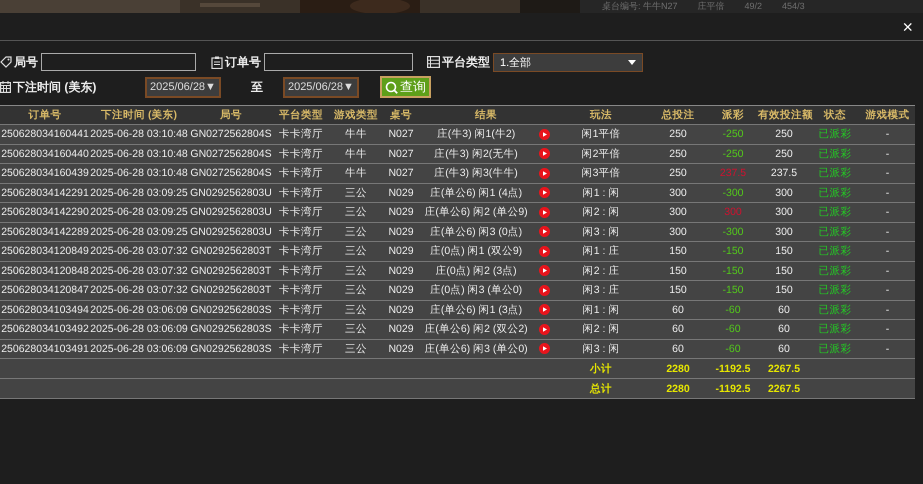 The height and width of the screenshot is (484, 923). Describe the element at coordinates (784, 310) in the screenshot. I see `valid-bet: 60` at that location.